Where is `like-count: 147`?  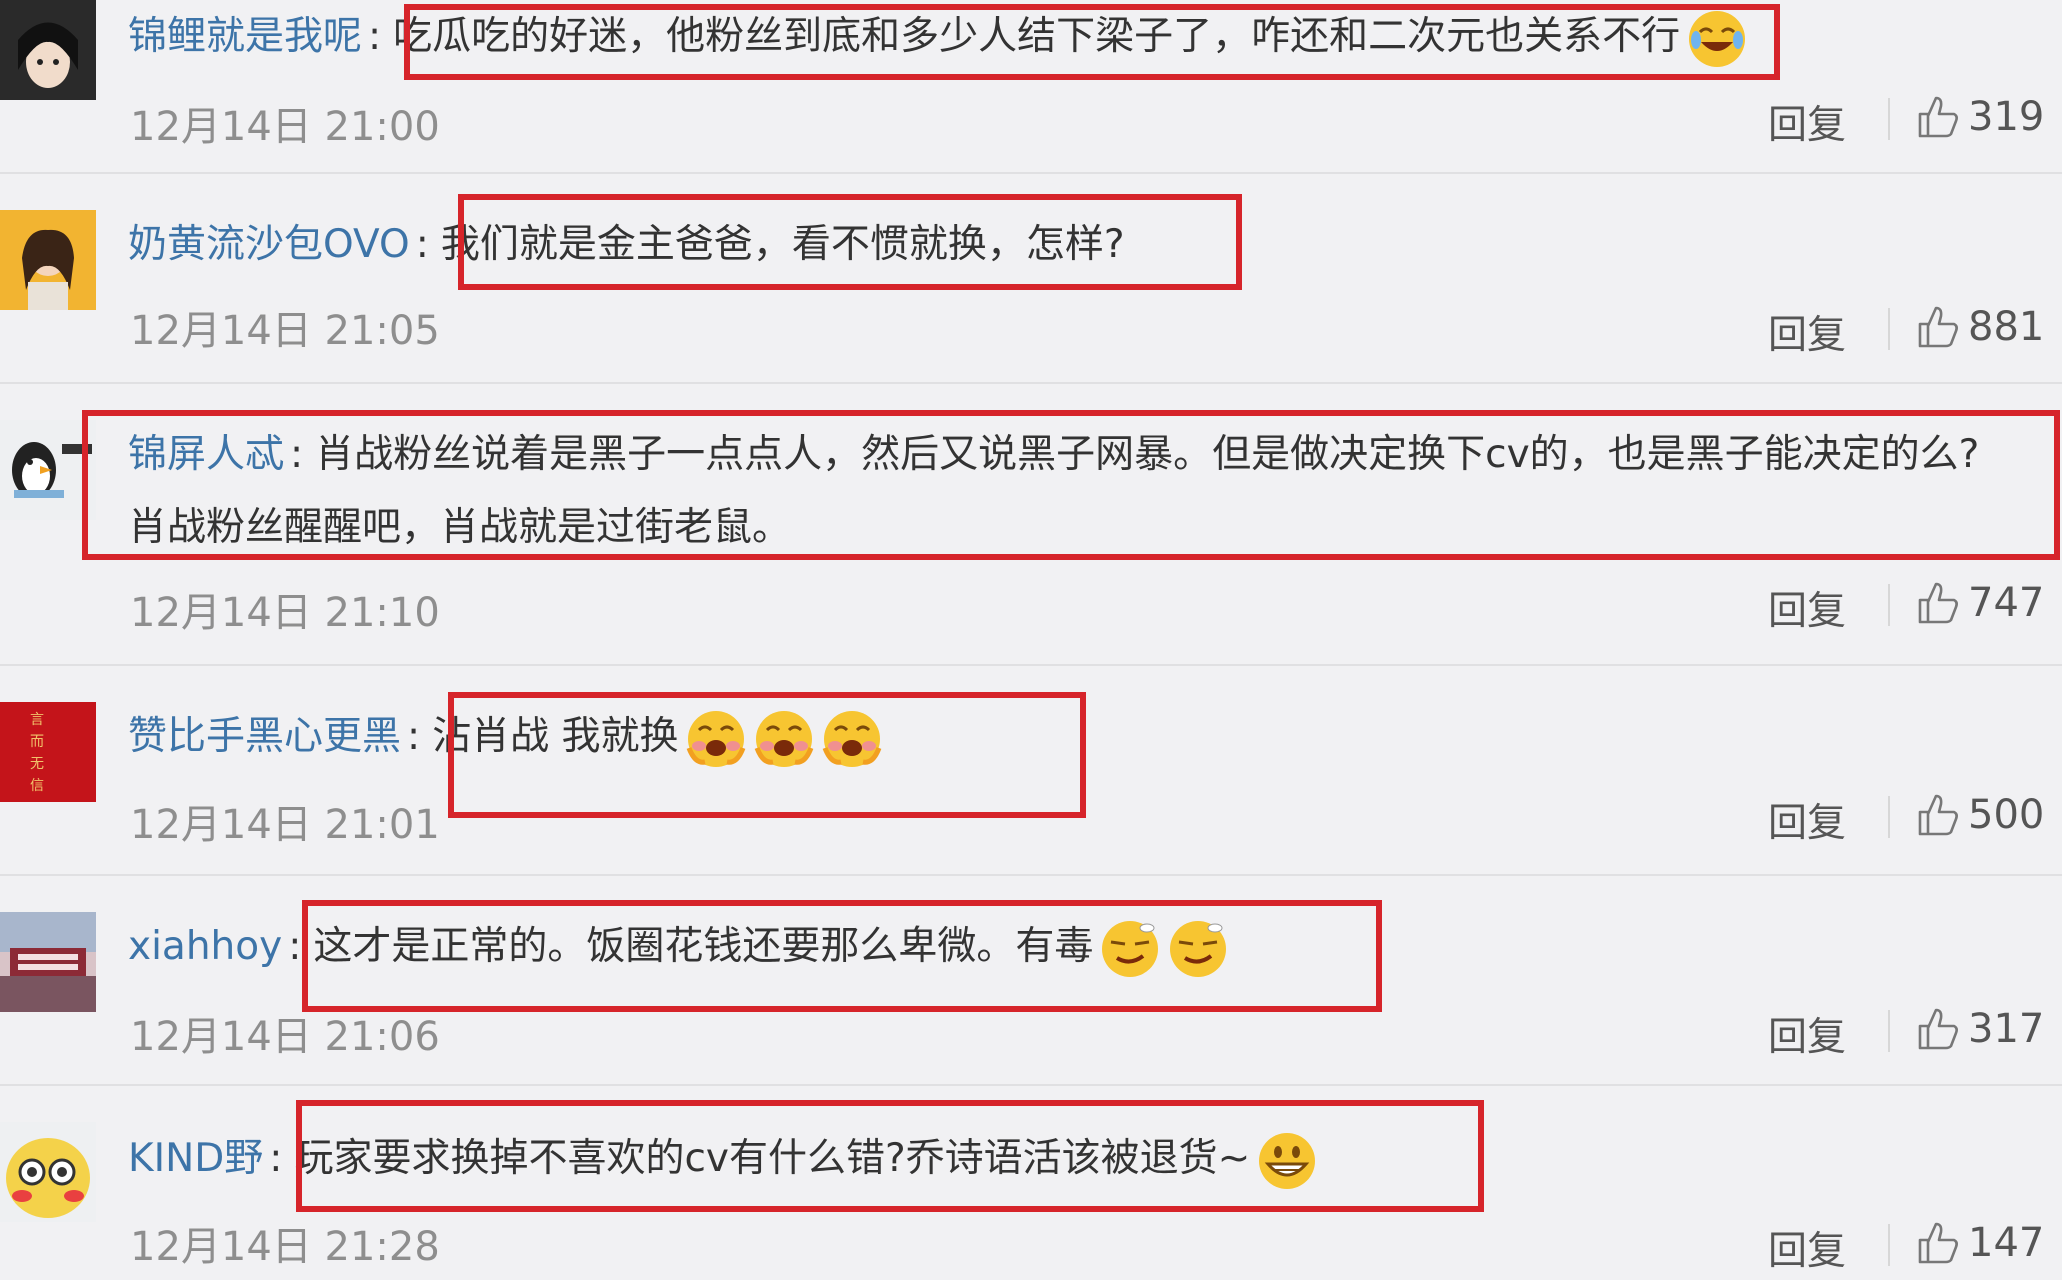 like-count: 147 is located at coordinates (2006, 1243).